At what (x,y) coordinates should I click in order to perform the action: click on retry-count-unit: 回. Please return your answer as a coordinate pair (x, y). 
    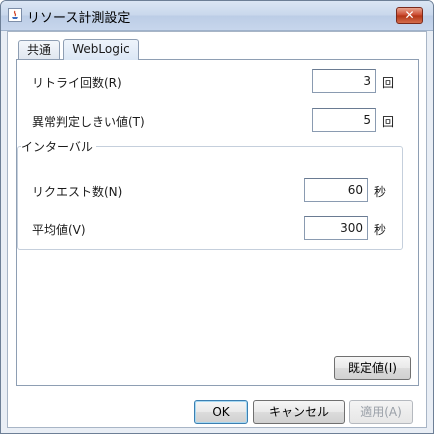
    Looking at the image, I should click on (388, 83).